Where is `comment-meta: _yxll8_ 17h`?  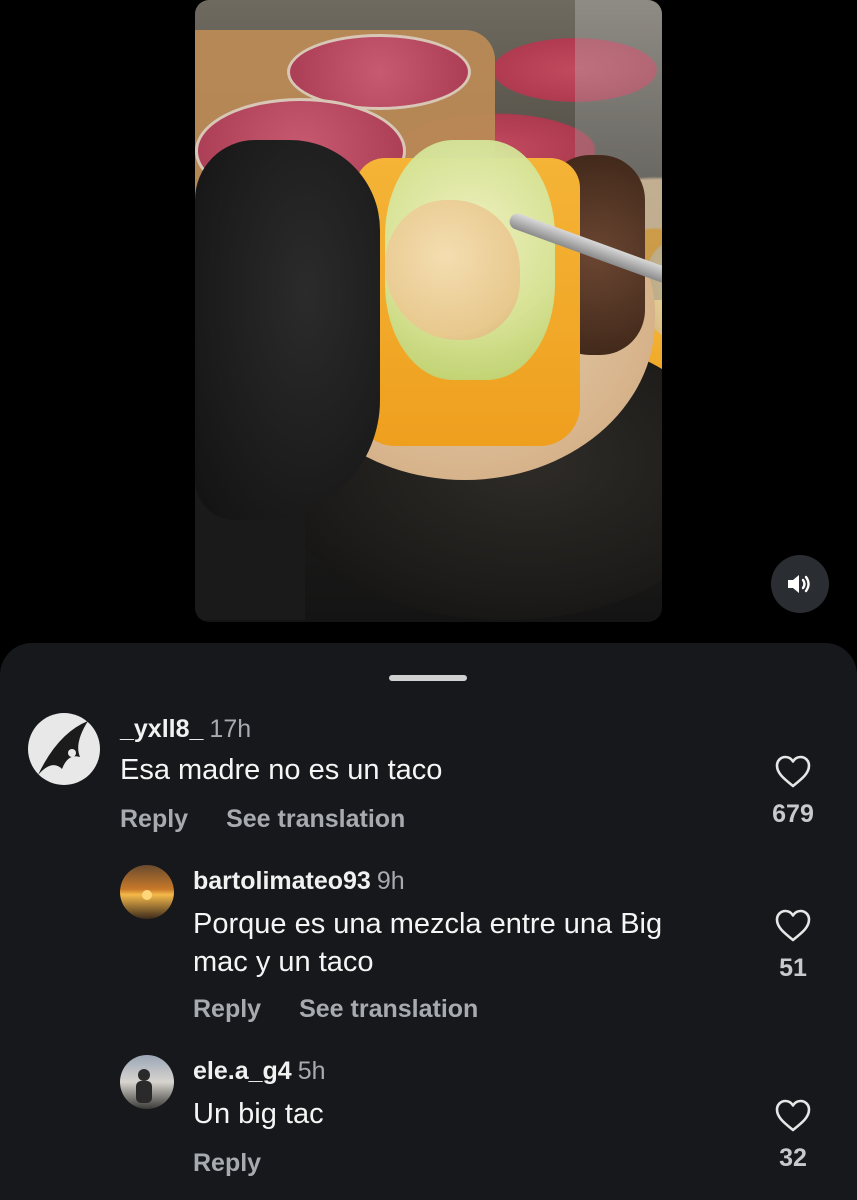 comment-meta: _yxll8_ 17h is located at coordinates (185, 729).